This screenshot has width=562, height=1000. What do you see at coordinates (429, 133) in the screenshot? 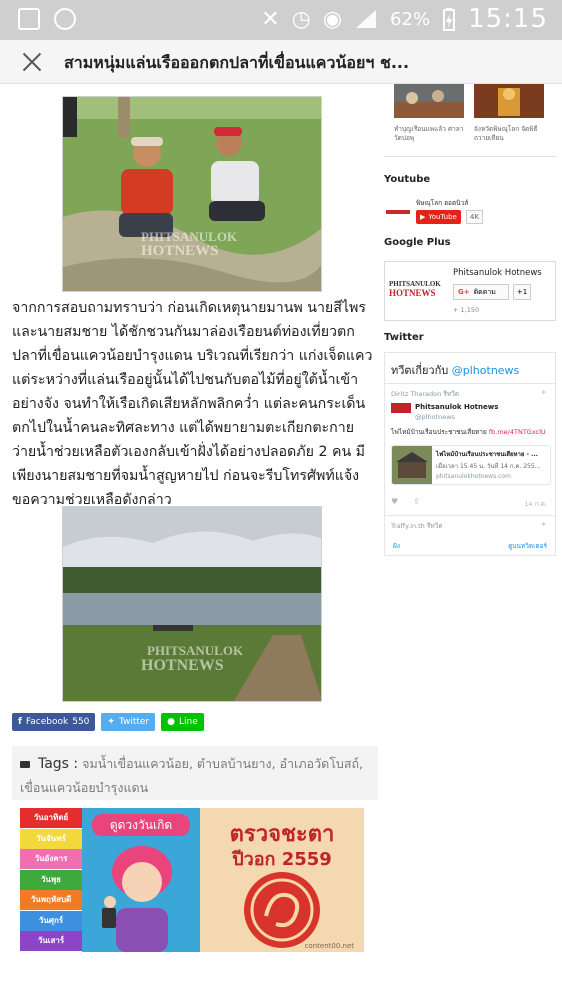
I see `related-caption-1: ทำบุญเรือนแพแล้ว ศาลาวัดบ่อพุ` at bounding box center [429, 133].